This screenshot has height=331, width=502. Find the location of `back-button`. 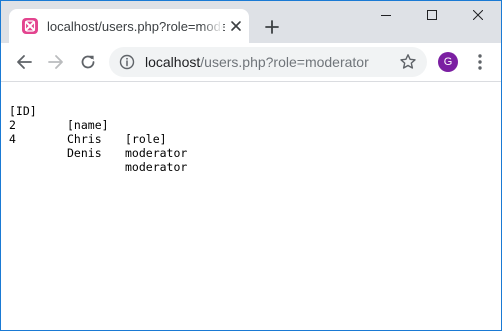

back-button is located at coordinates (24, 62).